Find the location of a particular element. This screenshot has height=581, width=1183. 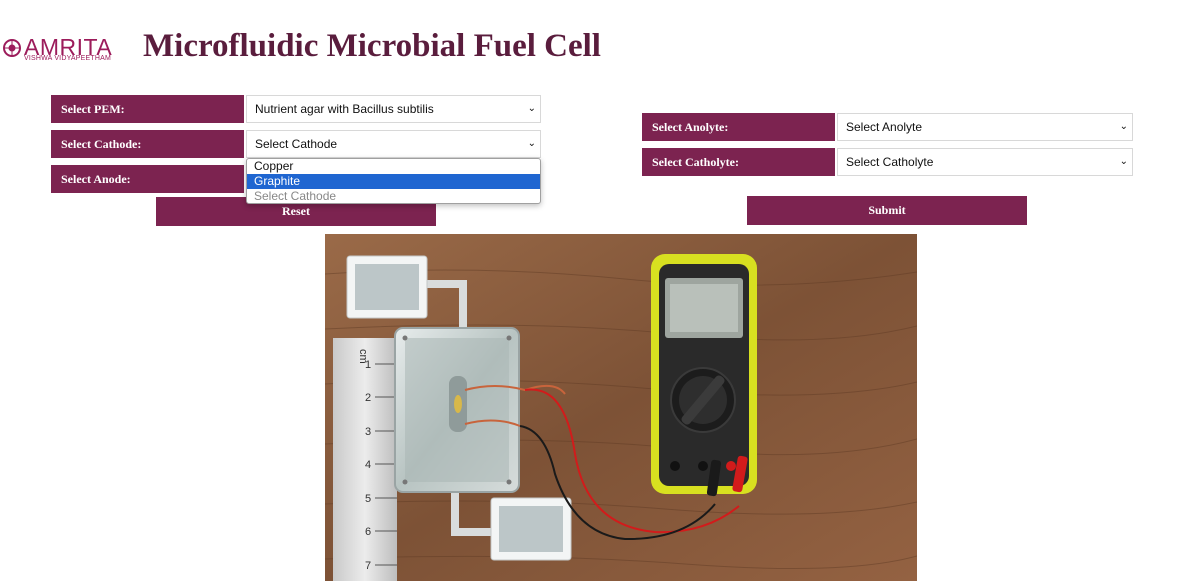

amrita-emblem-icon is located at coordinates (12, 48).